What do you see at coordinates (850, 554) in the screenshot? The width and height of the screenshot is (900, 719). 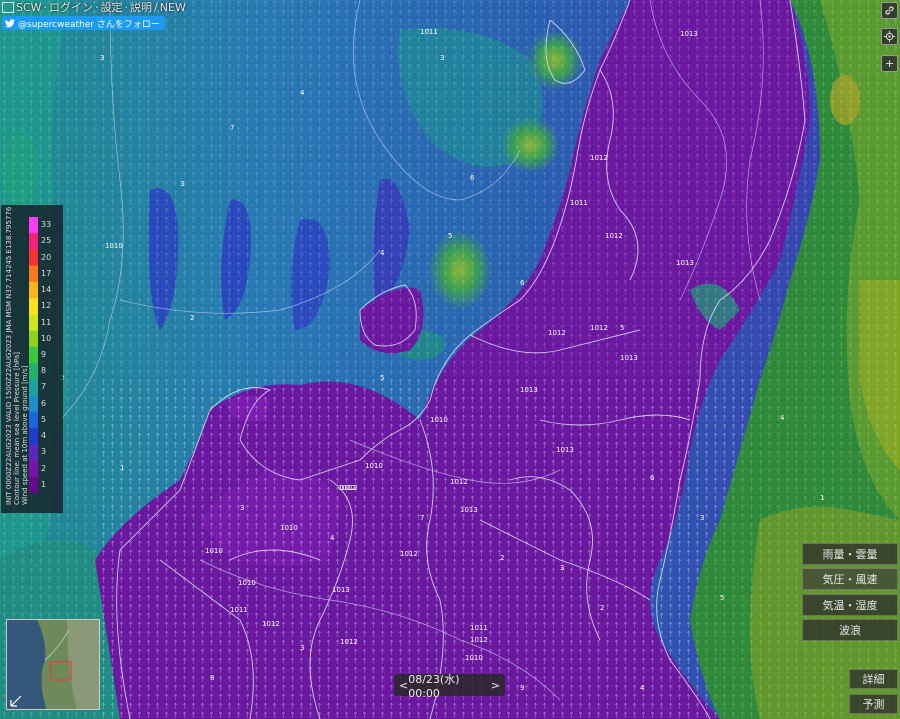 I see `layer-rain-cloud-button: 雨量・雲量` at bounding box center [850, 554].